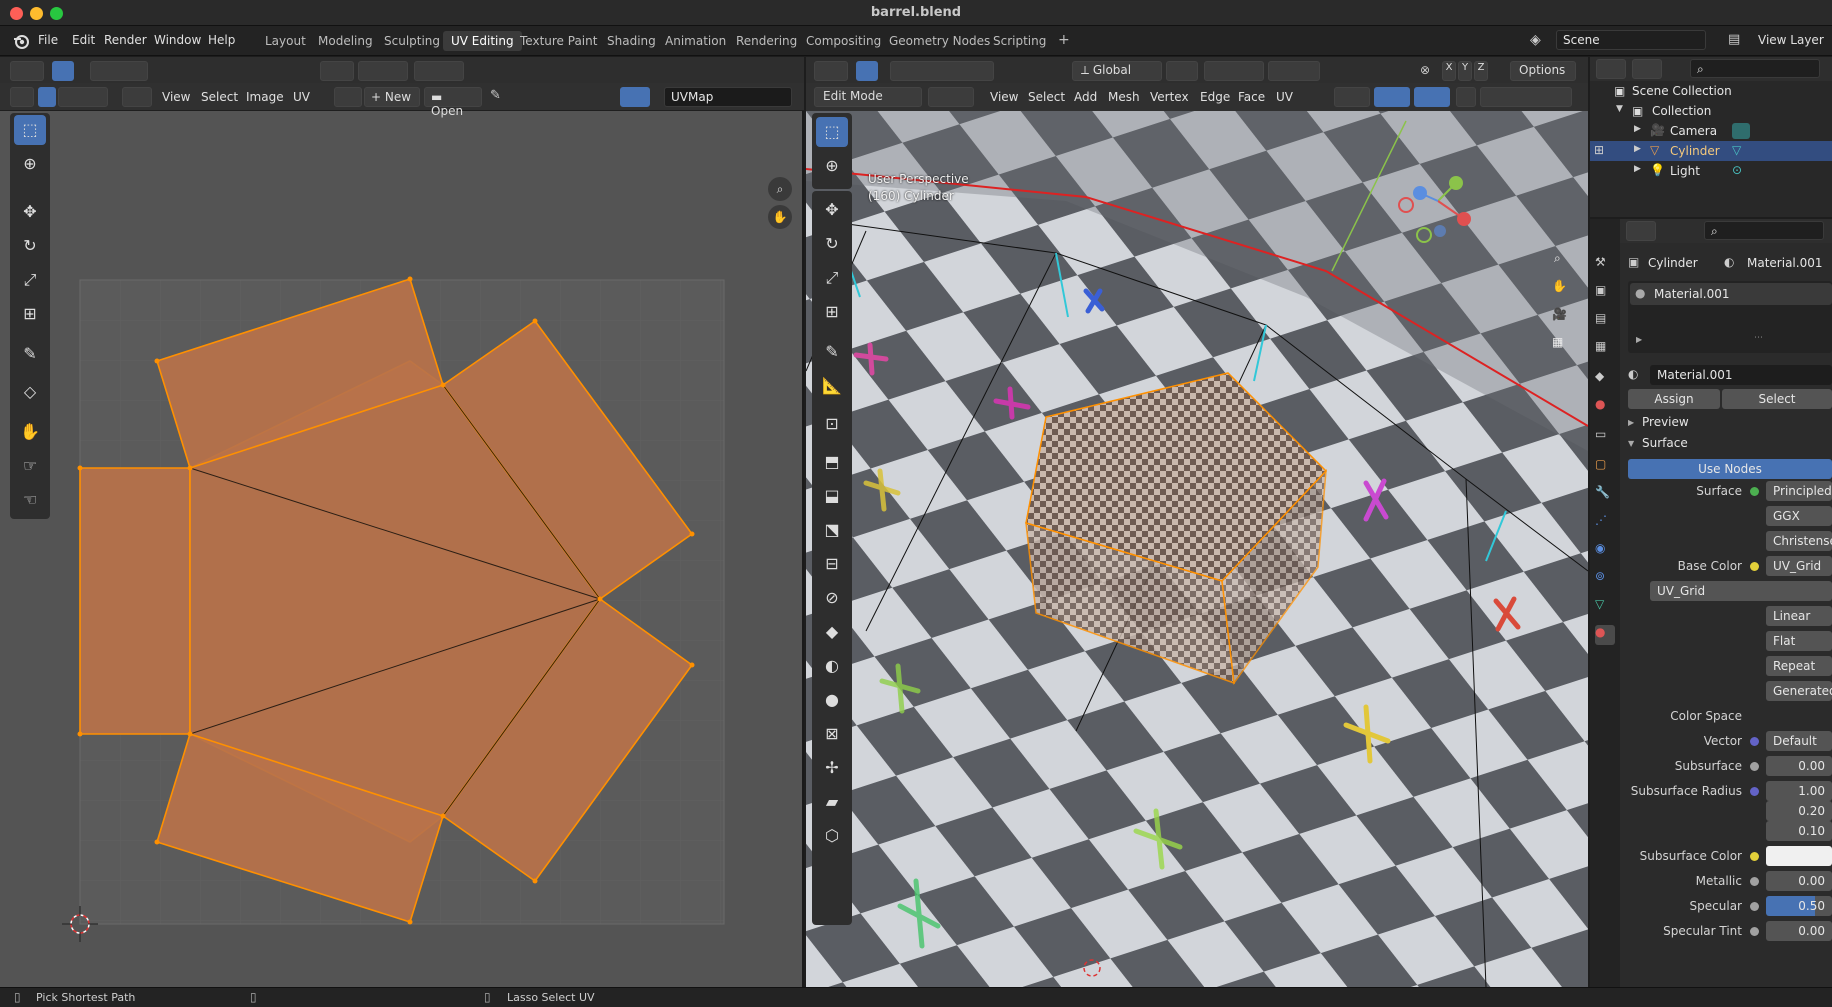 The width and height of the screenshot is (1832, 1007). What do you see at coordinates (1711, 131) in the screenshot?
I see `outliner-item-camera: ▶ 🎥 Camera` at bounding box center [1711, 131].